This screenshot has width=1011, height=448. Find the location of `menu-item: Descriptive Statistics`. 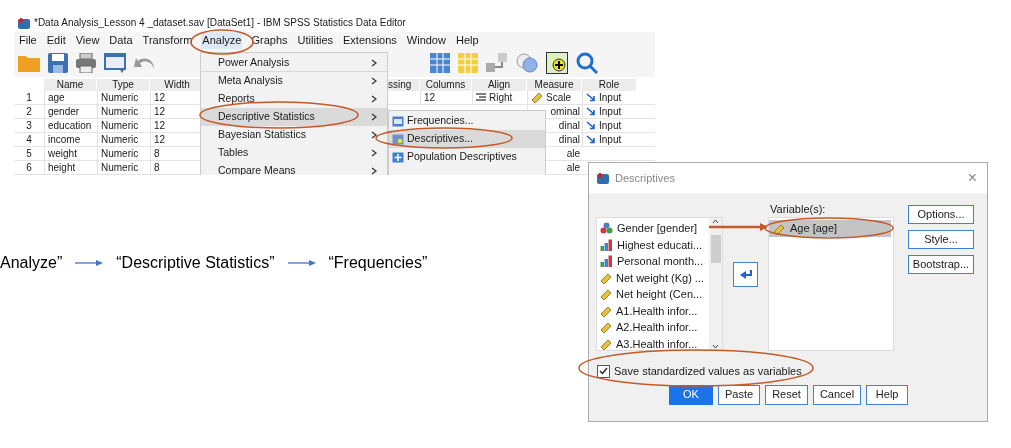

menu-item: Descriptive Statistics is located at coordinates (294, 117).